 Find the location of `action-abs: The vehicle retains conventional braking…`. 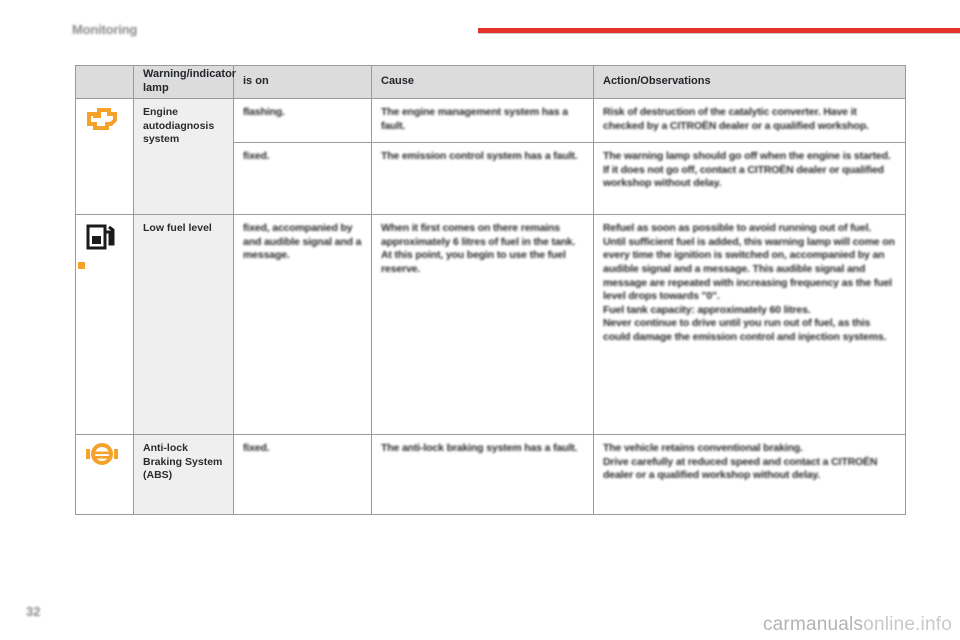

action-abs: The vehicle retains conventional braking… is located at coordinates (749, 475).